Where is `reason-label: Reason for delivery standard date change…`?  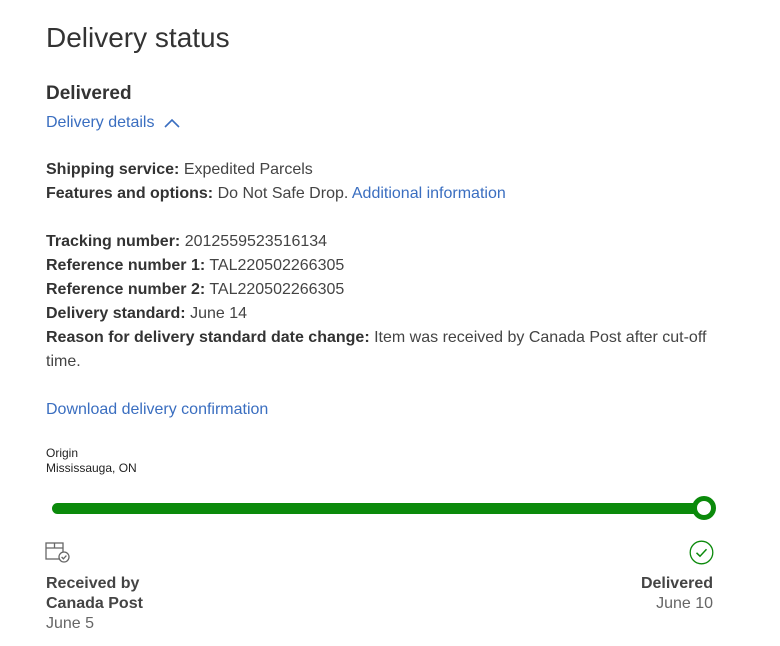 reason-label: Reason for delivery standard date change… is located at coordinates (208, 337).